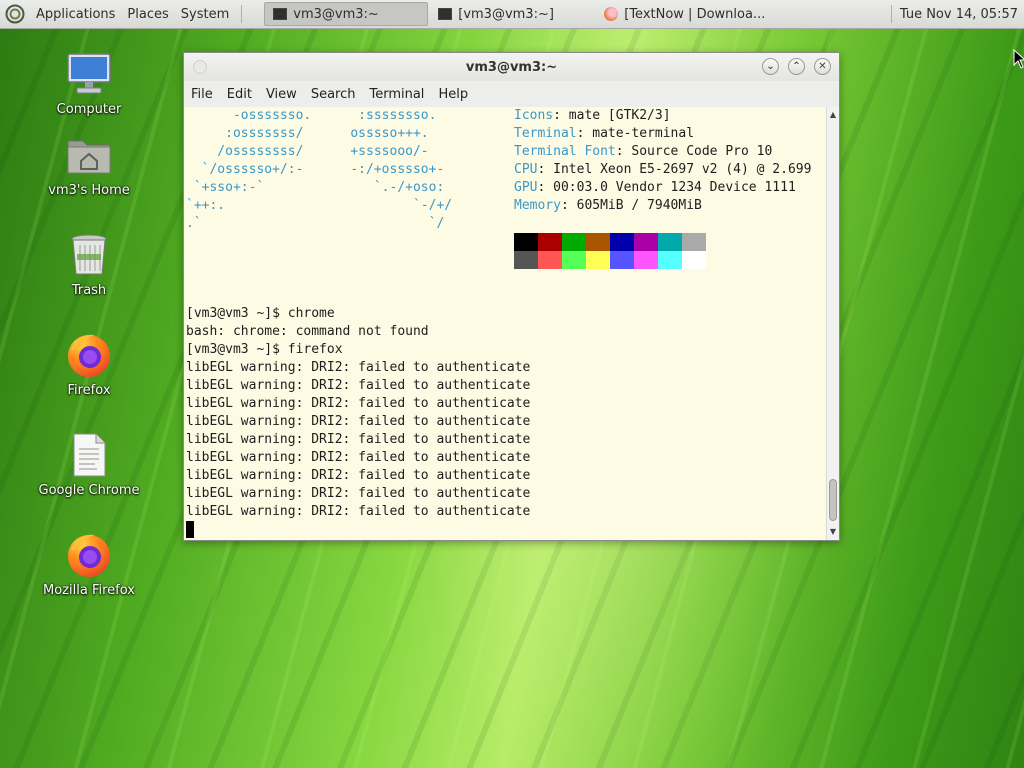 This screenshot has height=768, width=1024. Describe the element at coordinates (336, 14) in the screenshot. I see `taskbar-label: vm3@vm3:~` at that location.